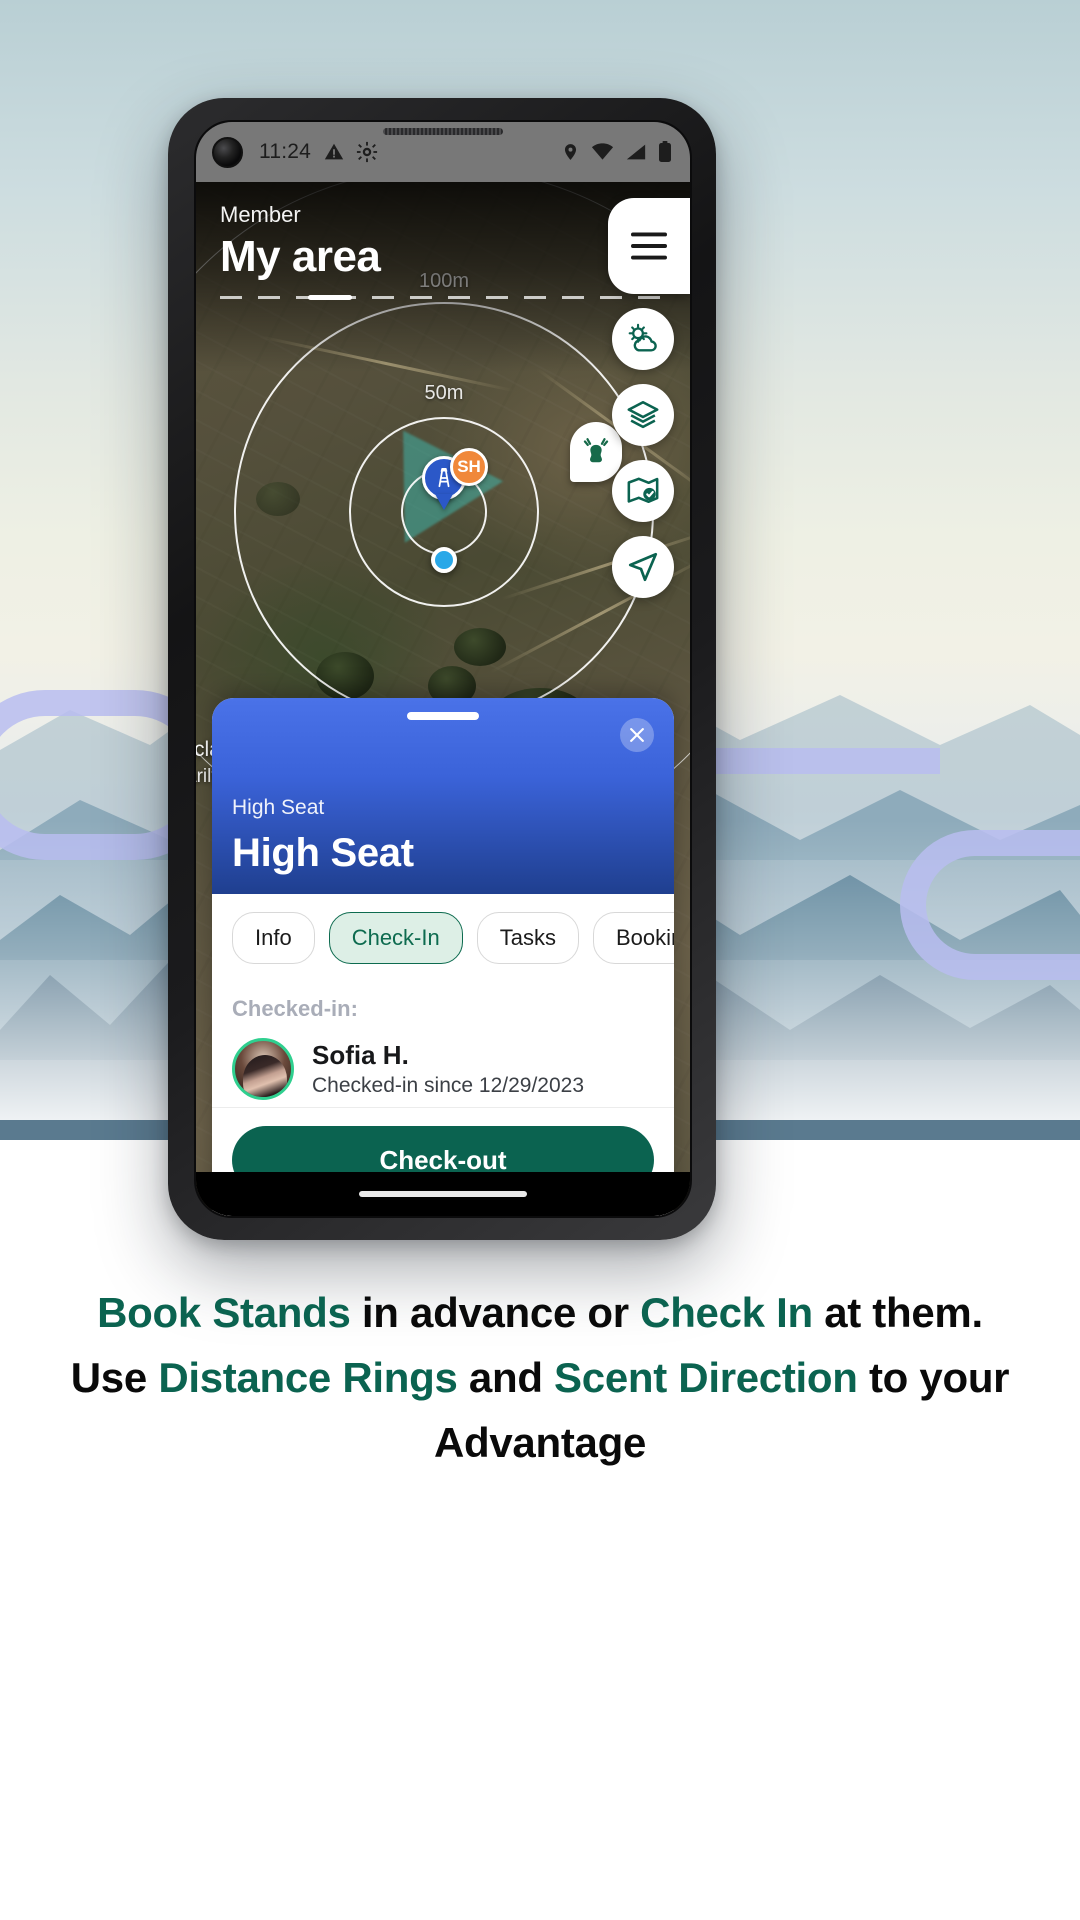  What do you see at coordinates (367, 152) in the screenshot?
I see `gear-icon` at bounding box center [367, 152].